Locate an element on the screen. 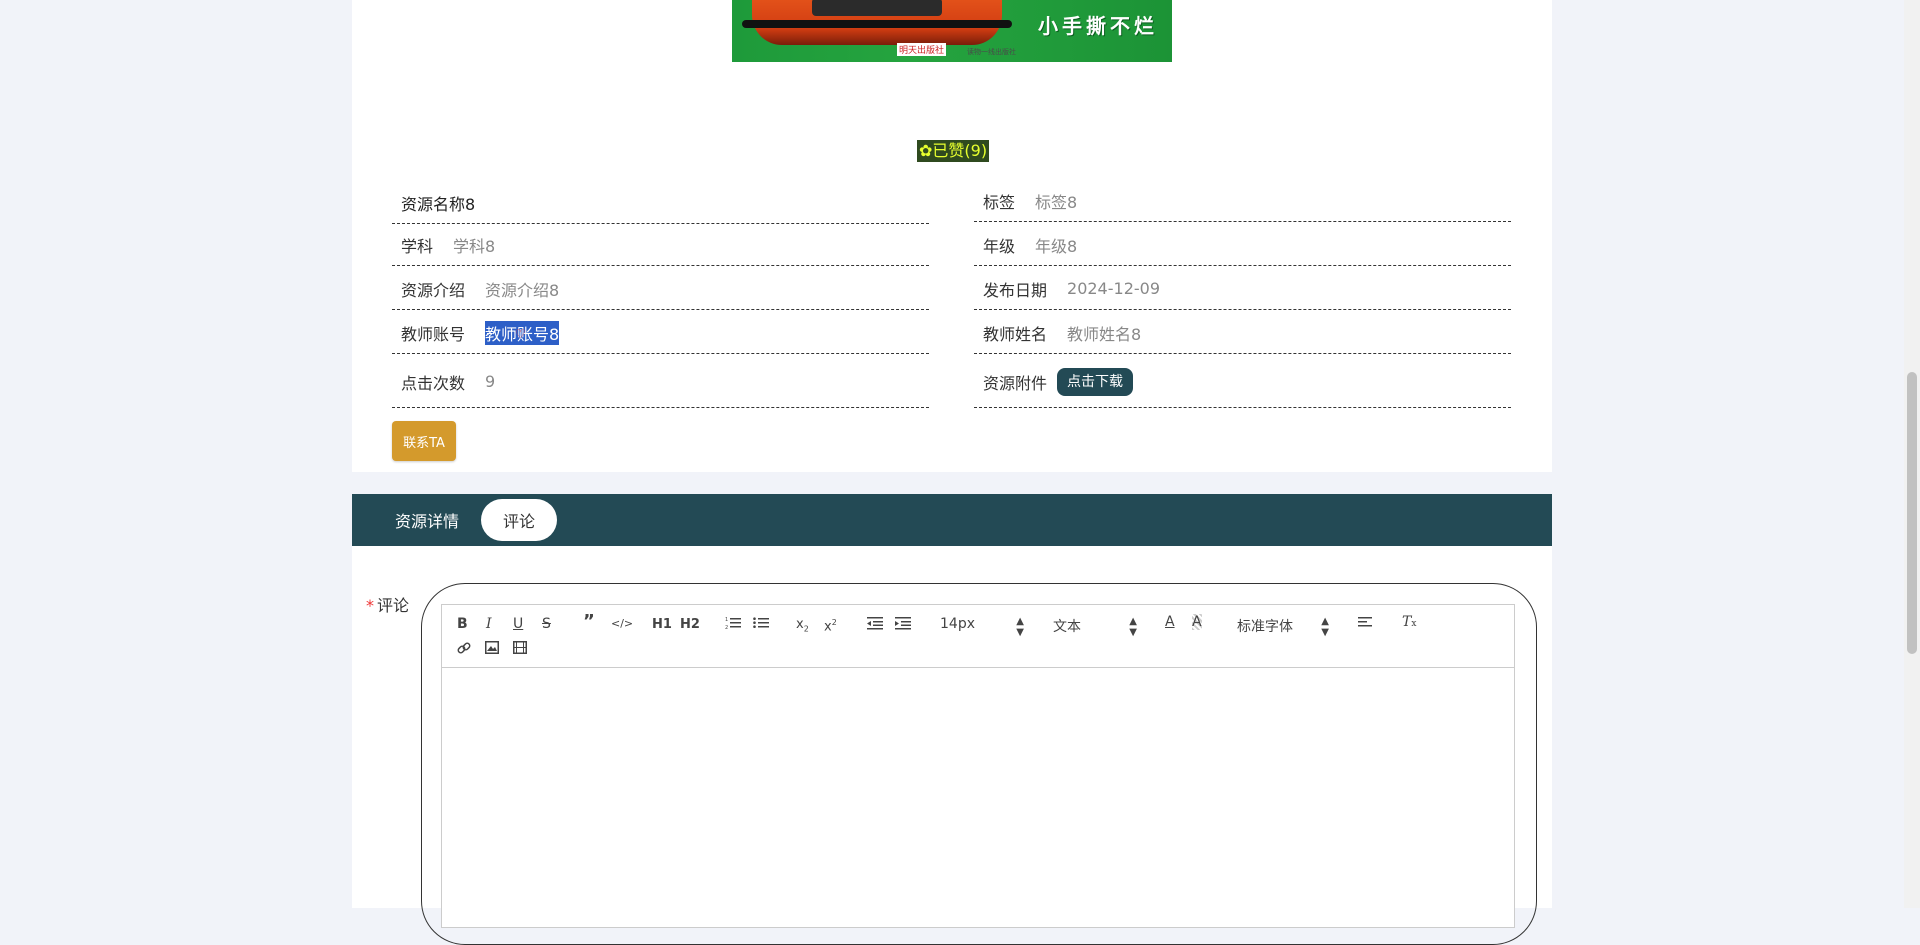 The image size is (1920, 945). font-family-select: 标准字体 ▲ ▼ is located at coordinates (1283, 627).